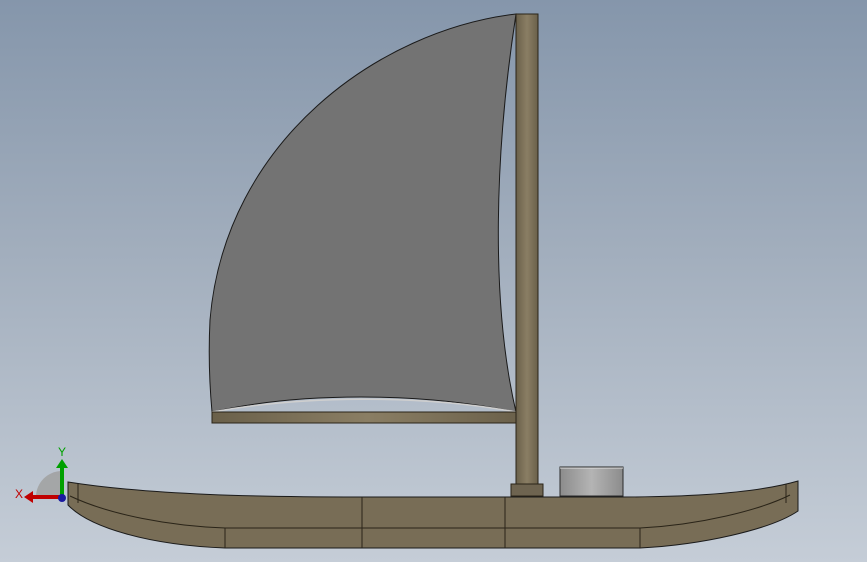 The image size is (867, 562). I want to click on mast-base, so click(527, 490).